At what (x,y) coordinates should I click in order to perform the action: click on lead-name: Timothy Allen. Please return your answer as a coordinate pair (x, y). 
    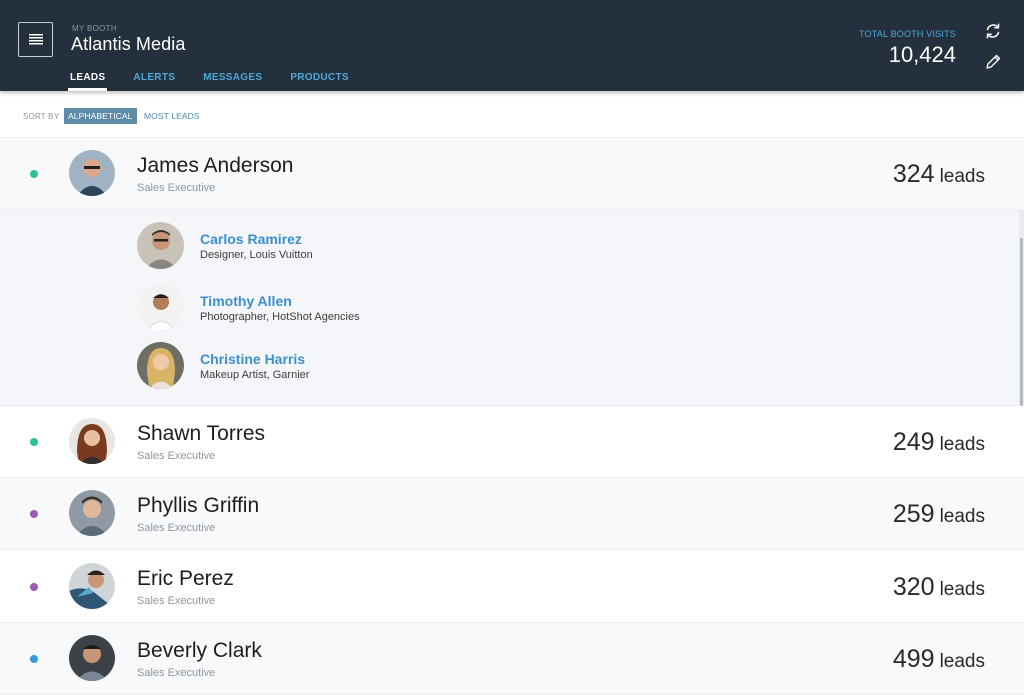
    Looking at the image, I should click on (246, 301).